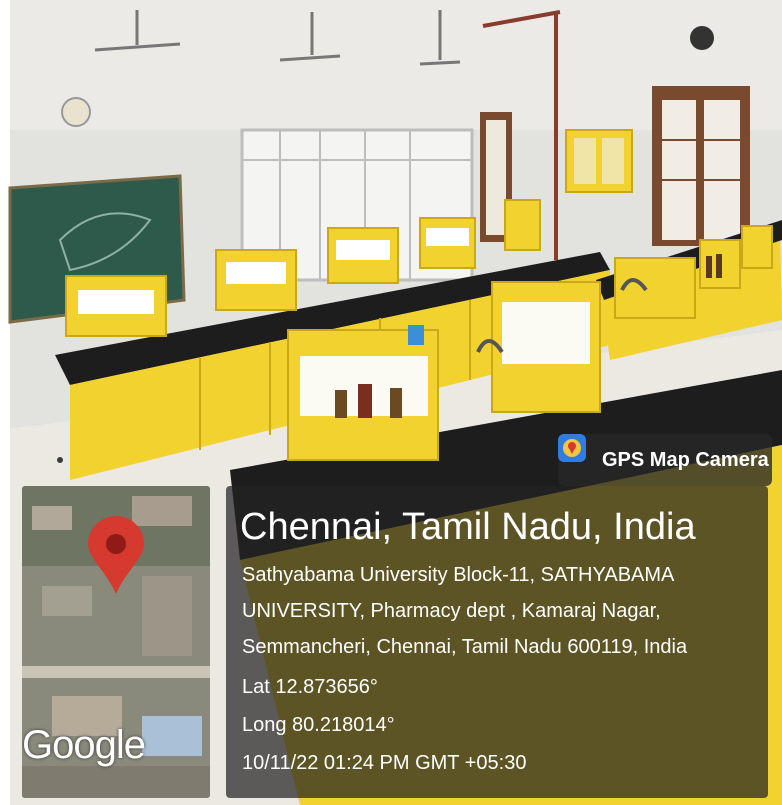 The height and width of the screenshot is (805, 782). I want to click on gps-map-camera-icon, so click(576, 454).